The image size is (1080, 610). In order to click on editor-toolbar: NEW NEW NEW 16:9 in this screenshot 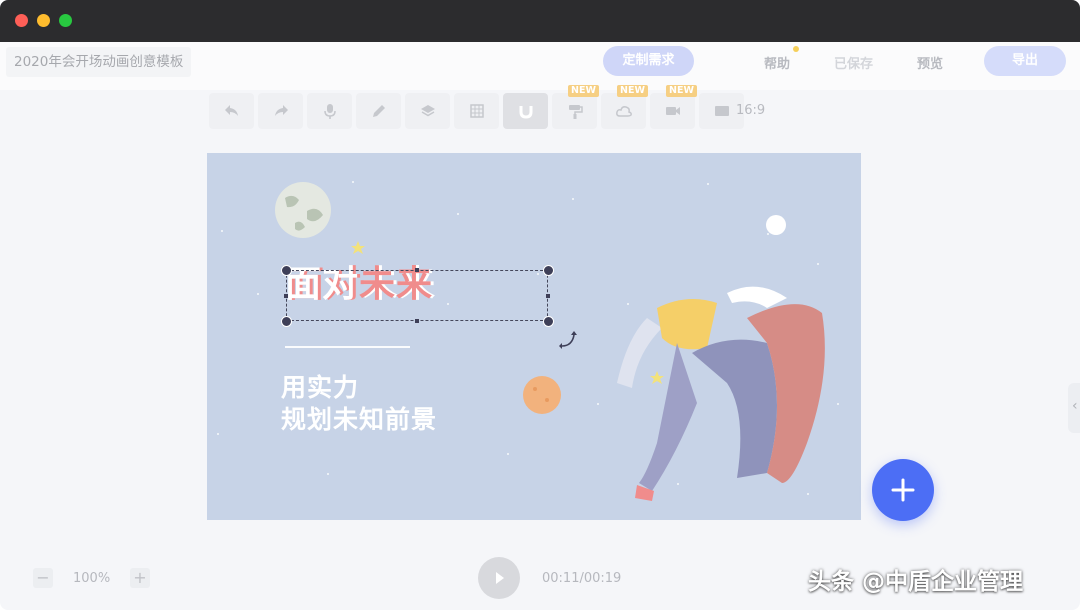, I will do `click(491, 108)`.